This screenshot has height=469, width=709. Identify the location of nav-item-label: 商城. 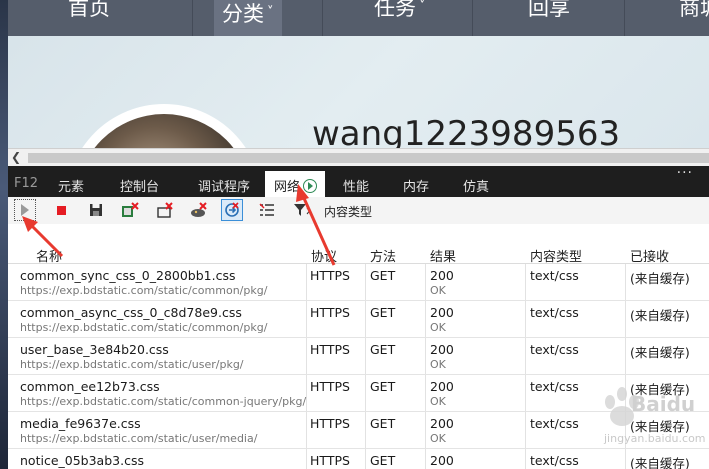
(694, 10).